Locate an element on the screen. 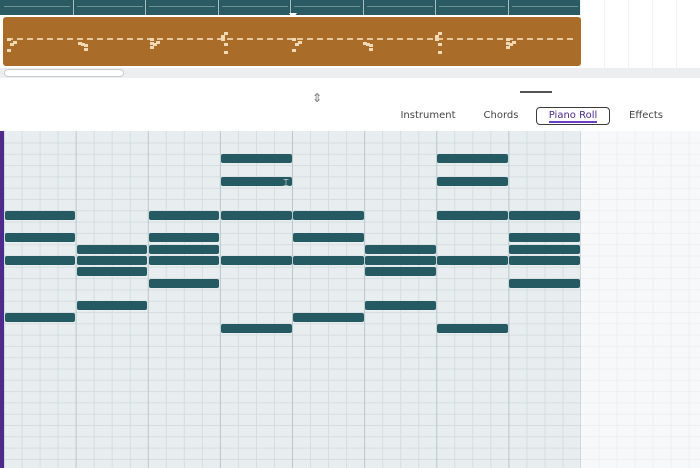 The height and width of the screenshot is (468, 700). track-clip-orange is located at coordinates (292, 41).